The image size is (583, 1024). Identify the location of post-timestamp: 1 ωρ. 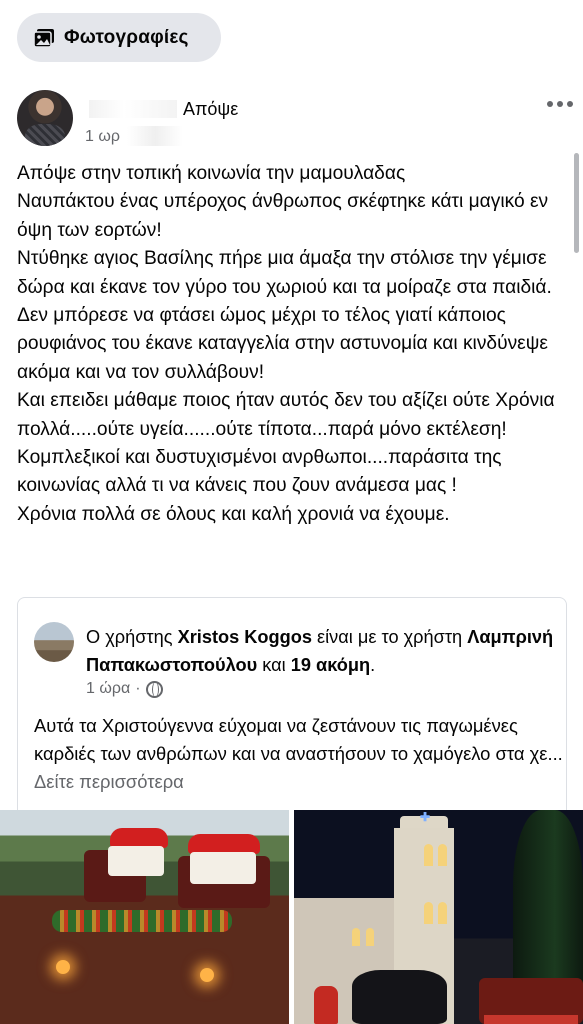
(102, 137).